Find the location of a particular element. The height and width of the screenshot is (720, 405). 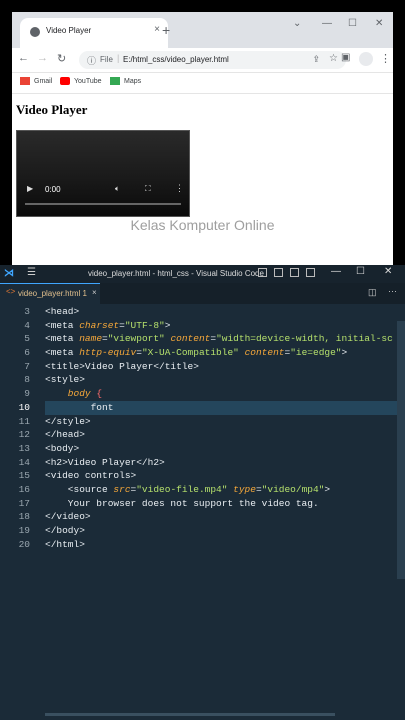

line-code: body { is located at coordinates (73, 394).